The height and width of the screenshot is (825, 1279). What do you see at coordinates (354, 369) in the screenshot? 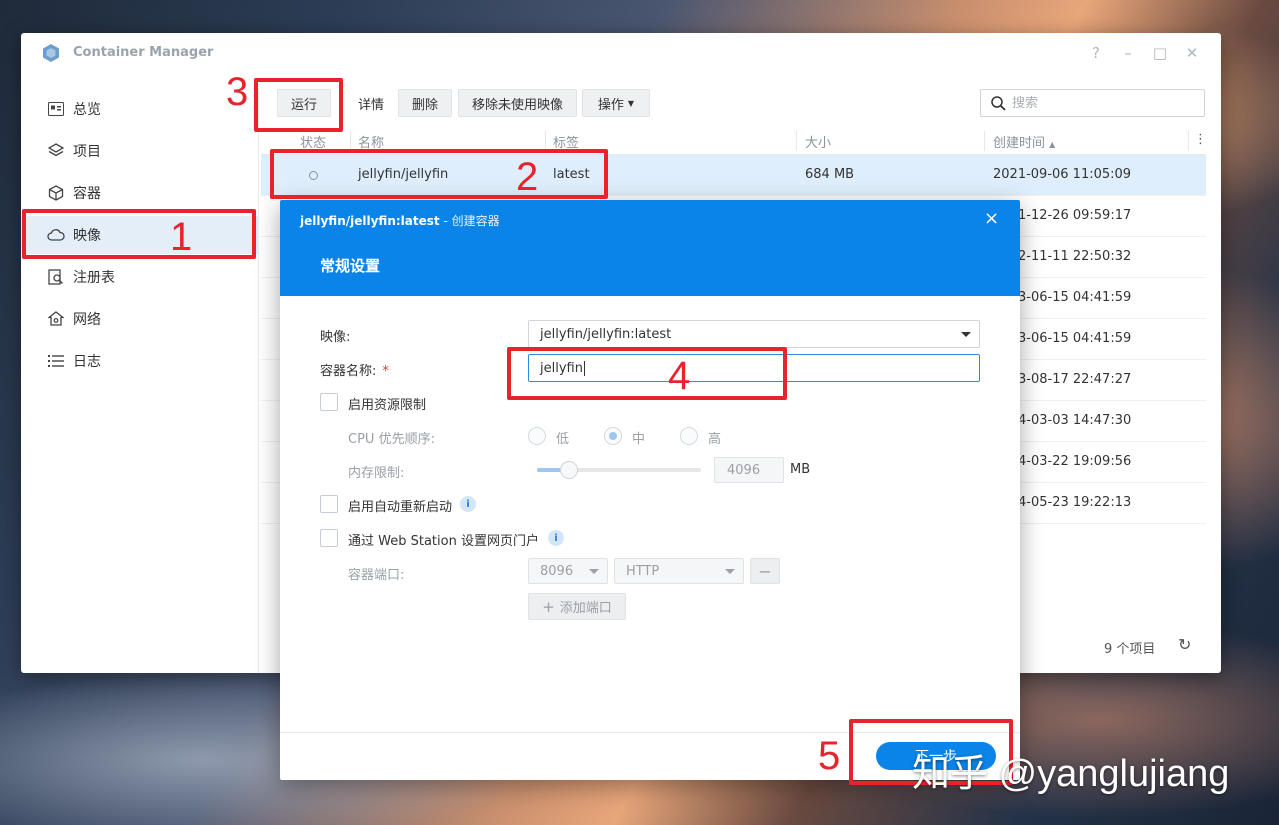
I see `container-name-label: 容器名称: *` at bounding box center [354, 369].